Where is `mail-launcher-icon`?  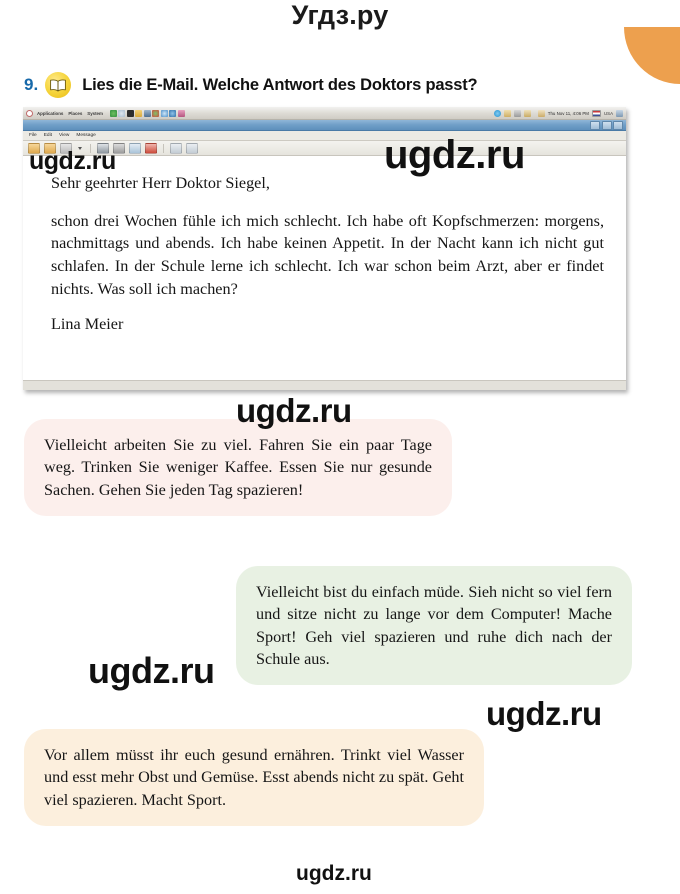 mail-launcher-icon is located at coordinates (173, 113).